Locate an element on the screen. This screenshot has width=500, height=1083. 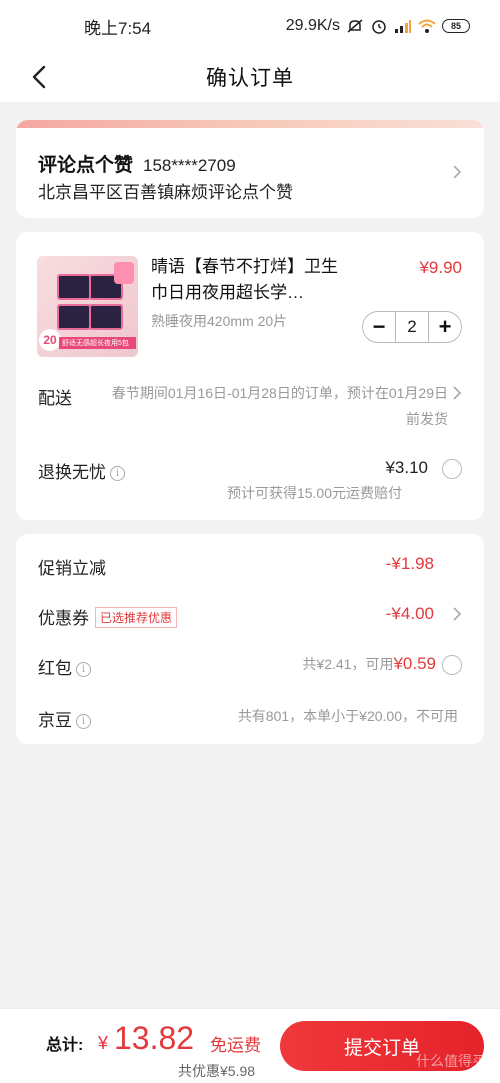
image-badge: 20 is located at coordinates (50, 340).